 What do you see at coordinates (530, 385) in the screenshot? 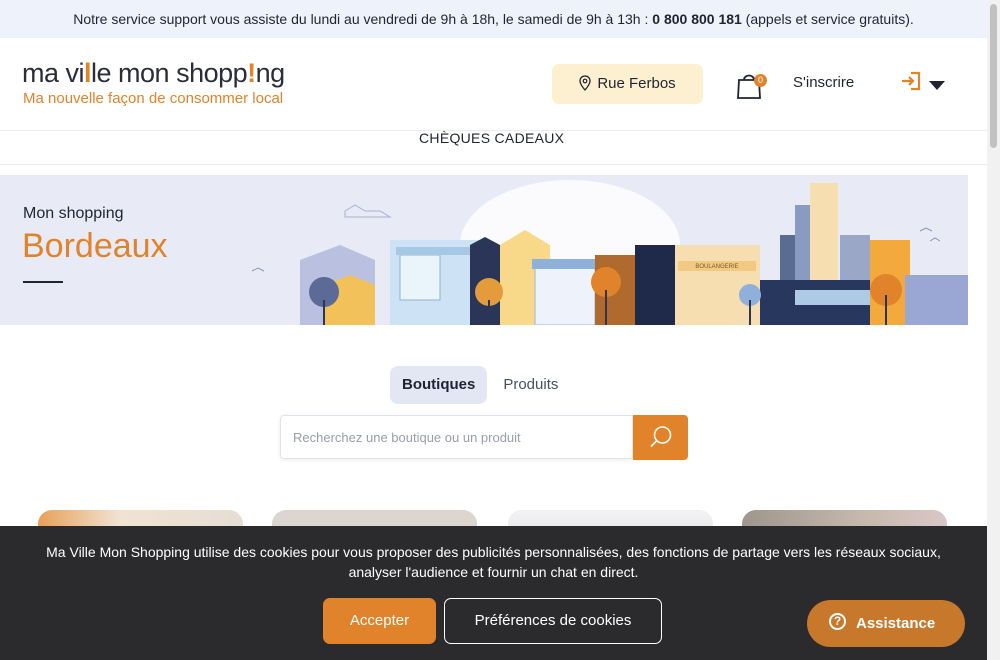
I see `tab-produits: Produits` at bounding box center [530, 385].